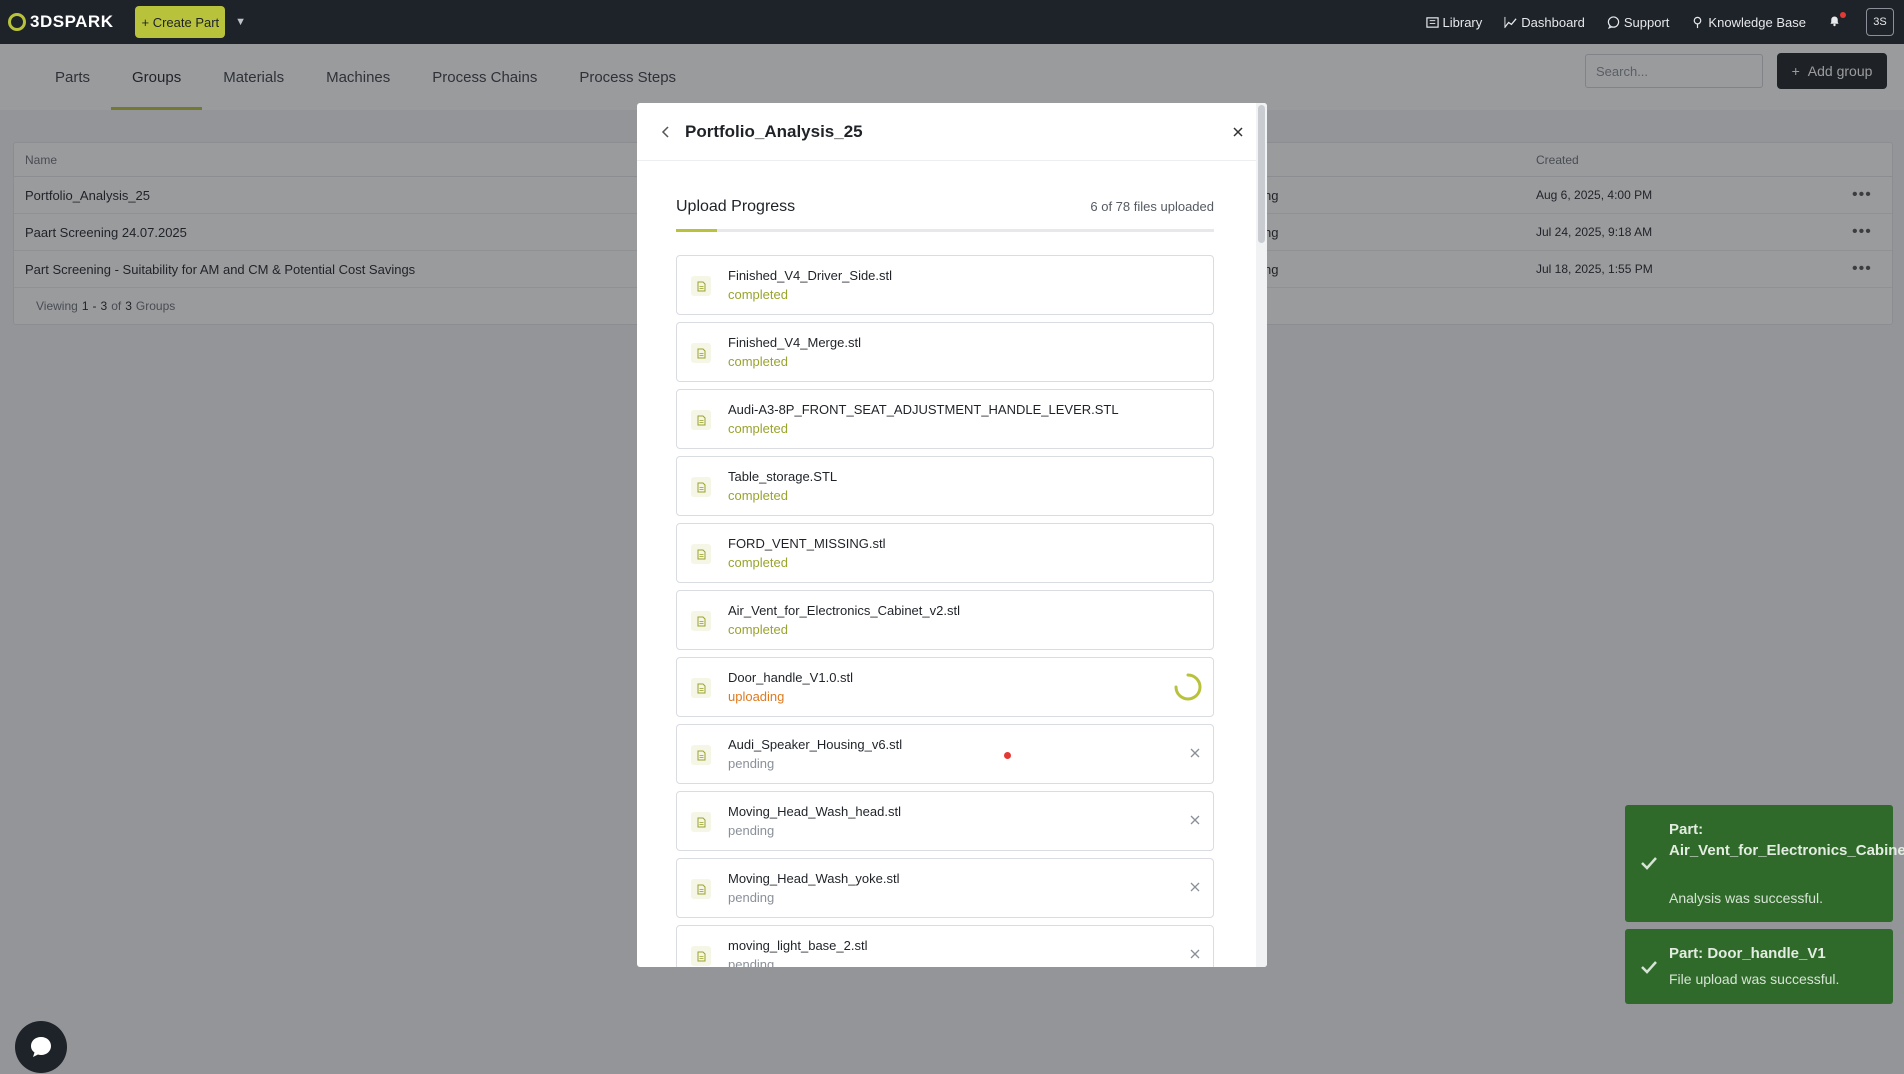 The width and height of the screenshot is (1904, 1074). What do you see at coordinates (1510, 22) in the screenshot?
I see `dashboard-icon` at bounding box center [1510, 22].